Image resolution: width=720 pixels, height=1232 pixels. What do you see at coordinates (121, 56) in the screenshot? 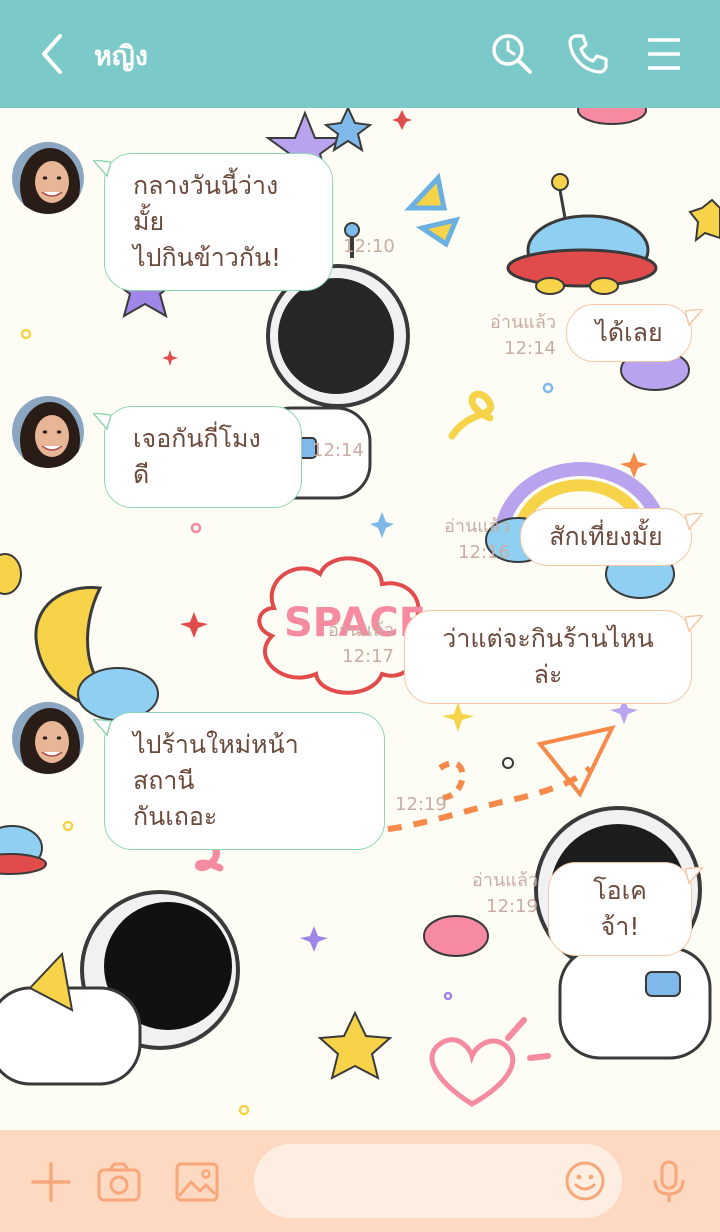
I see `chat-title: หญิง` at bounding box center [121, 56].